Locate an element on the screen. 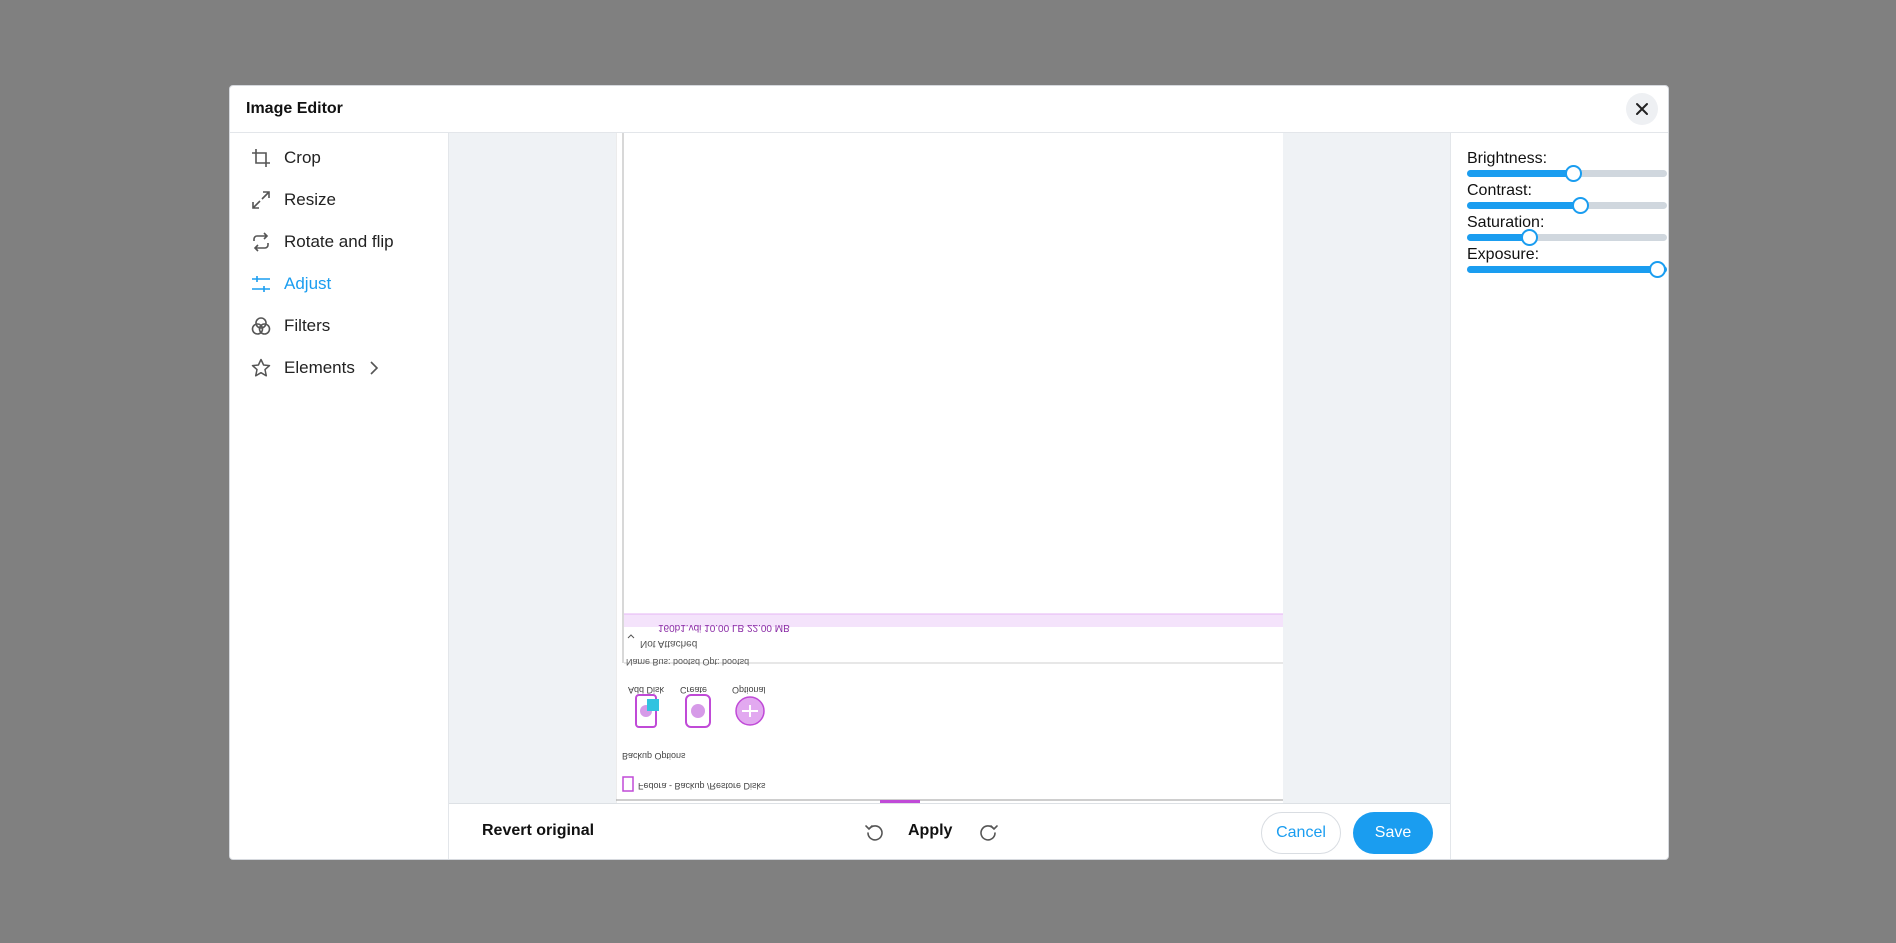  brightness-slider is located at coordinates (1567, 173).